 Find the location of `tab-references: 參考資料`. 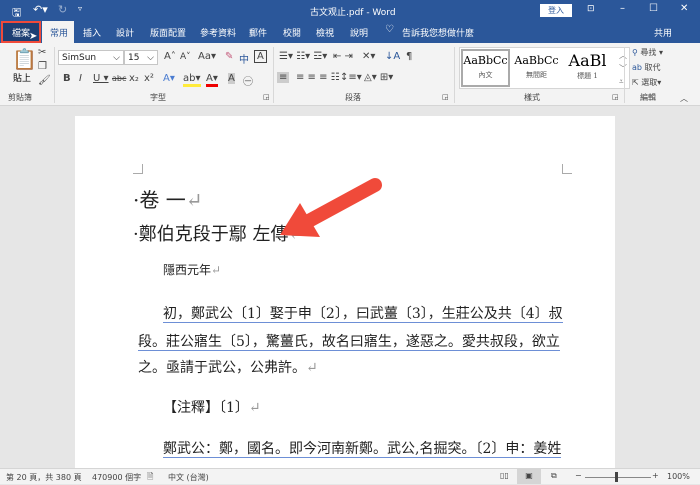

tab-references: 參考資料 is located at coordinates (218, 32).